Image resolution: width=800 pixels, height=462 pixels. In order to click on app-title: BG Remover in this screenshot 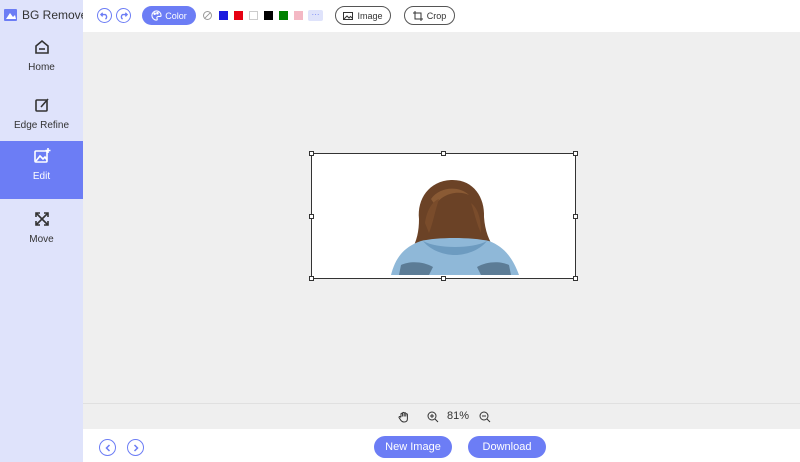, I will do `click(47, 15)`.